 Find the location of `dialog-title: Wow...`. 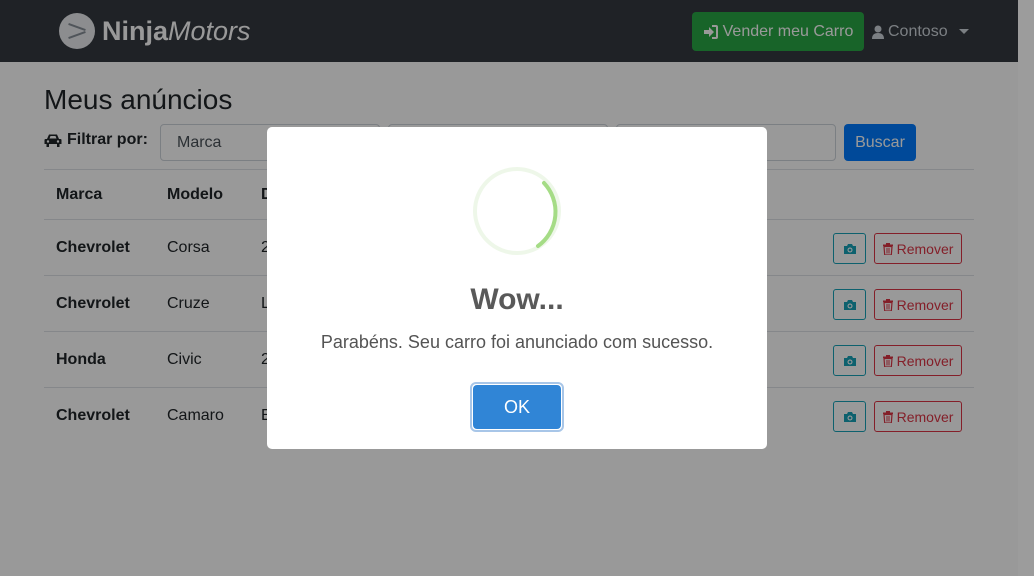

dialog-title: Wow... is located at coordinates (517, 299).